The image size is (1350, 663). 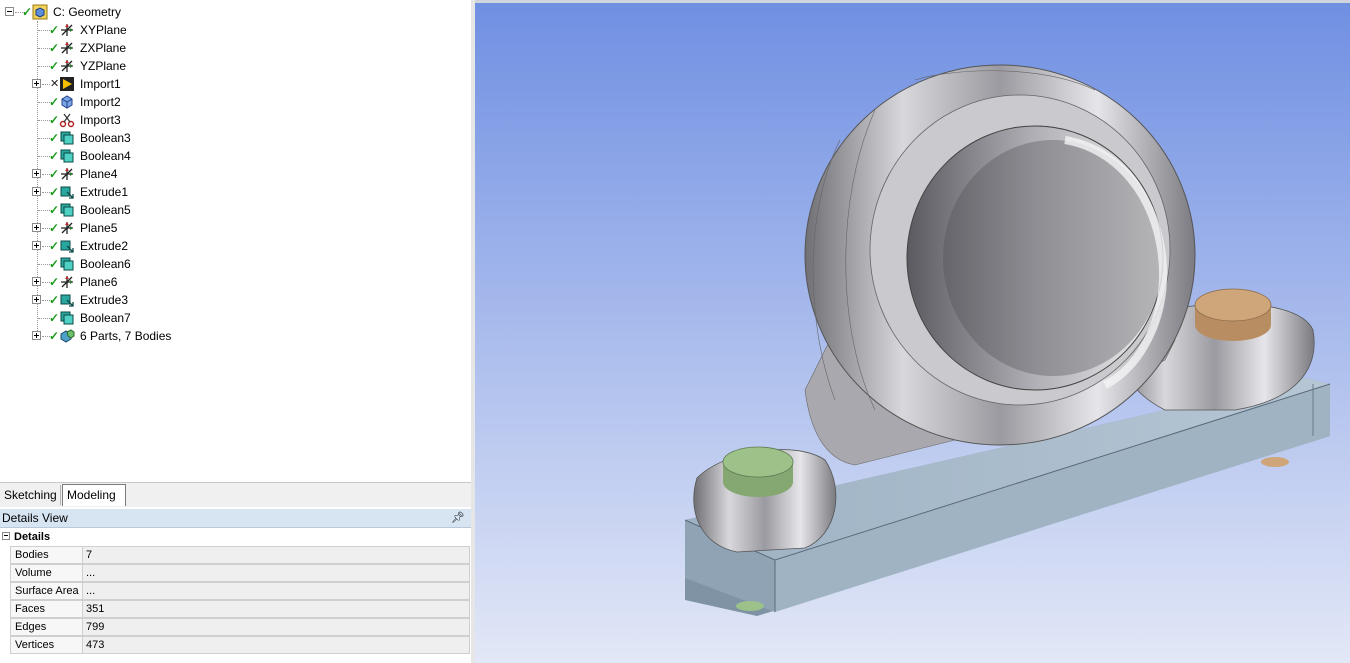 I want to click on tree-item: ✓ Extrude3, so click(x=235, y=300).